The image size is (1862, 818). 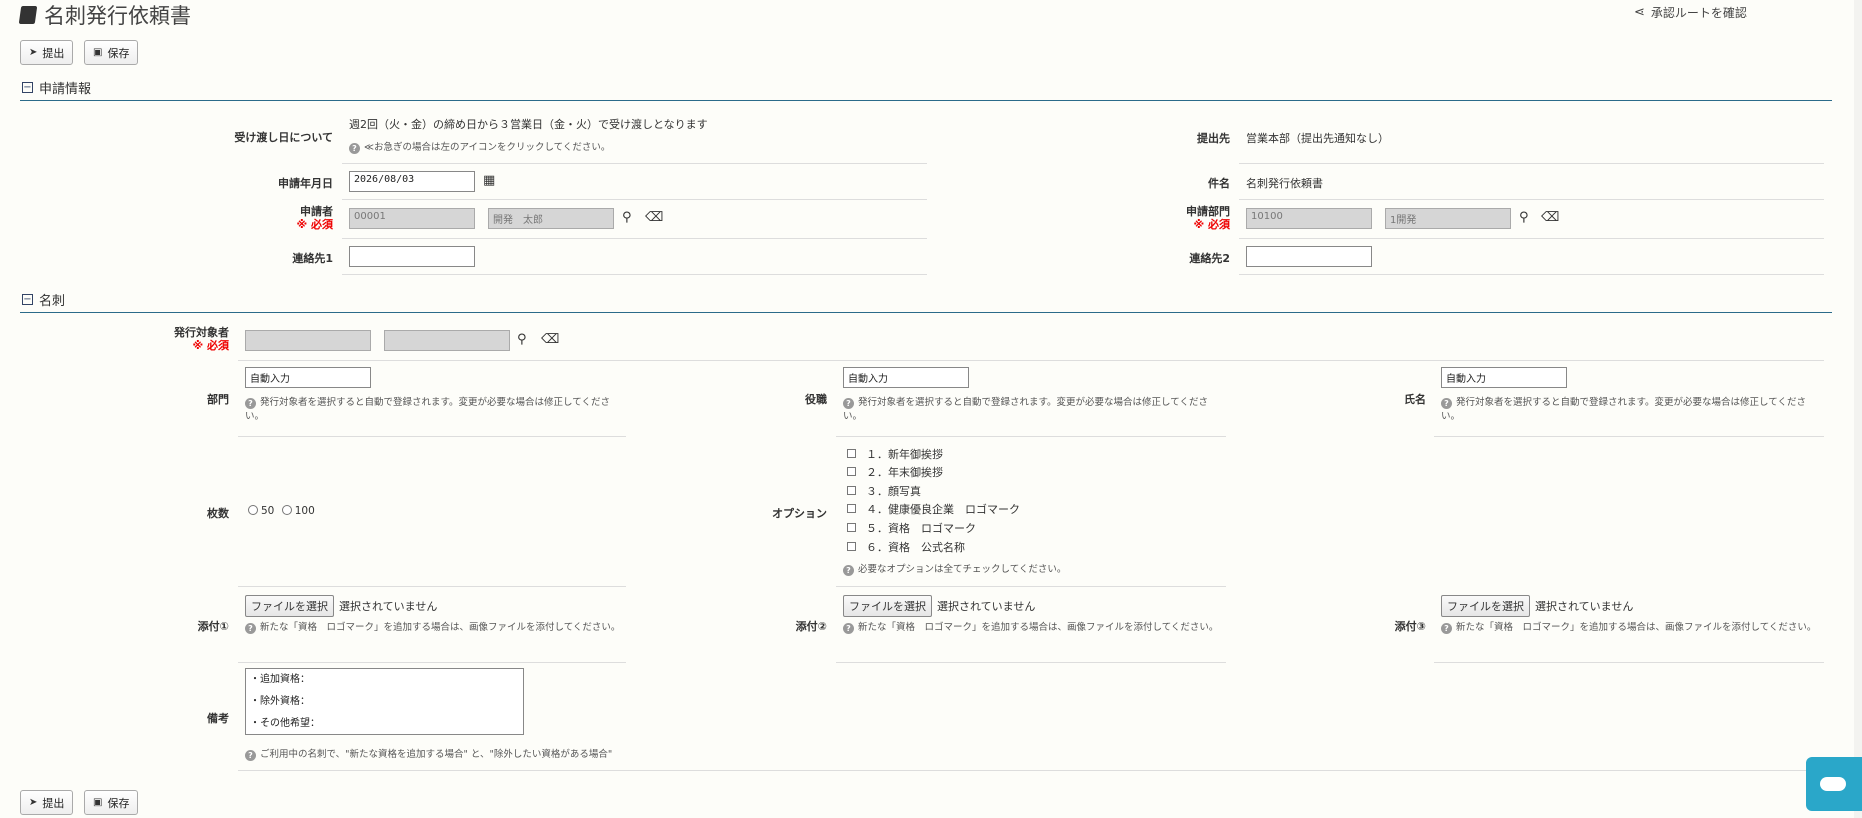 What do you see at coordinates (1415, 399) in the screenshot?
I see `card-name-label: 氏名` at bounding box center [1415, 399].